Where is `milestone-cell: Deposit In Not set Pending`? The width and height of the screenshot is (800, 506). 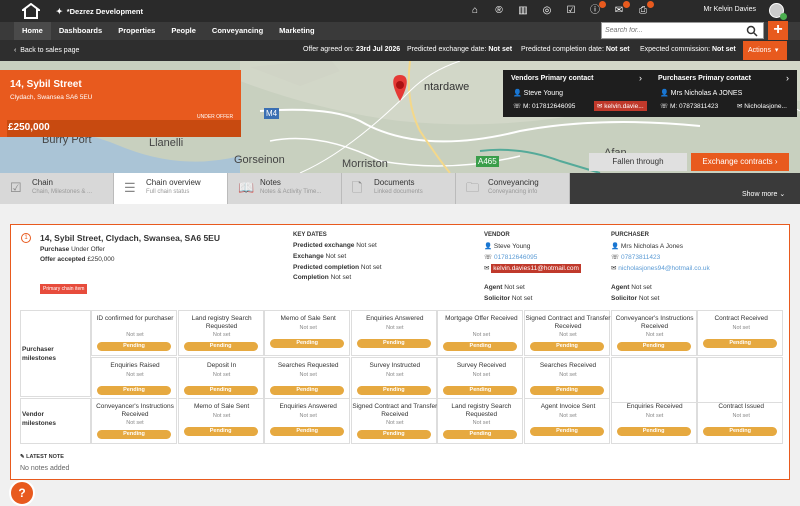 milestone-cell: Deposit In Not set Pending is located at coordinates (220, 380).